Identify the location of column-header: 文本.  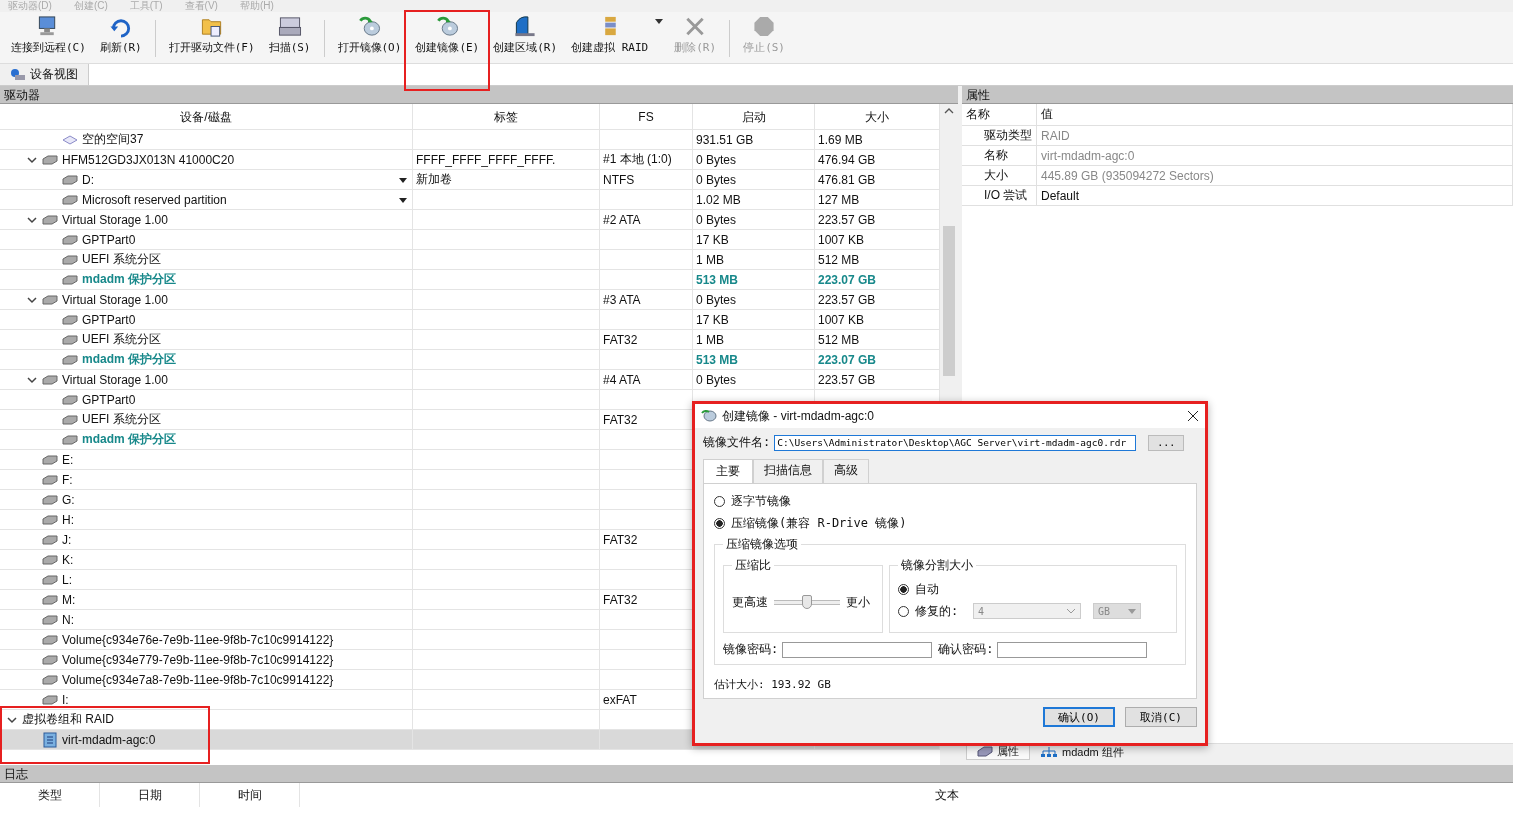
(906, 795).